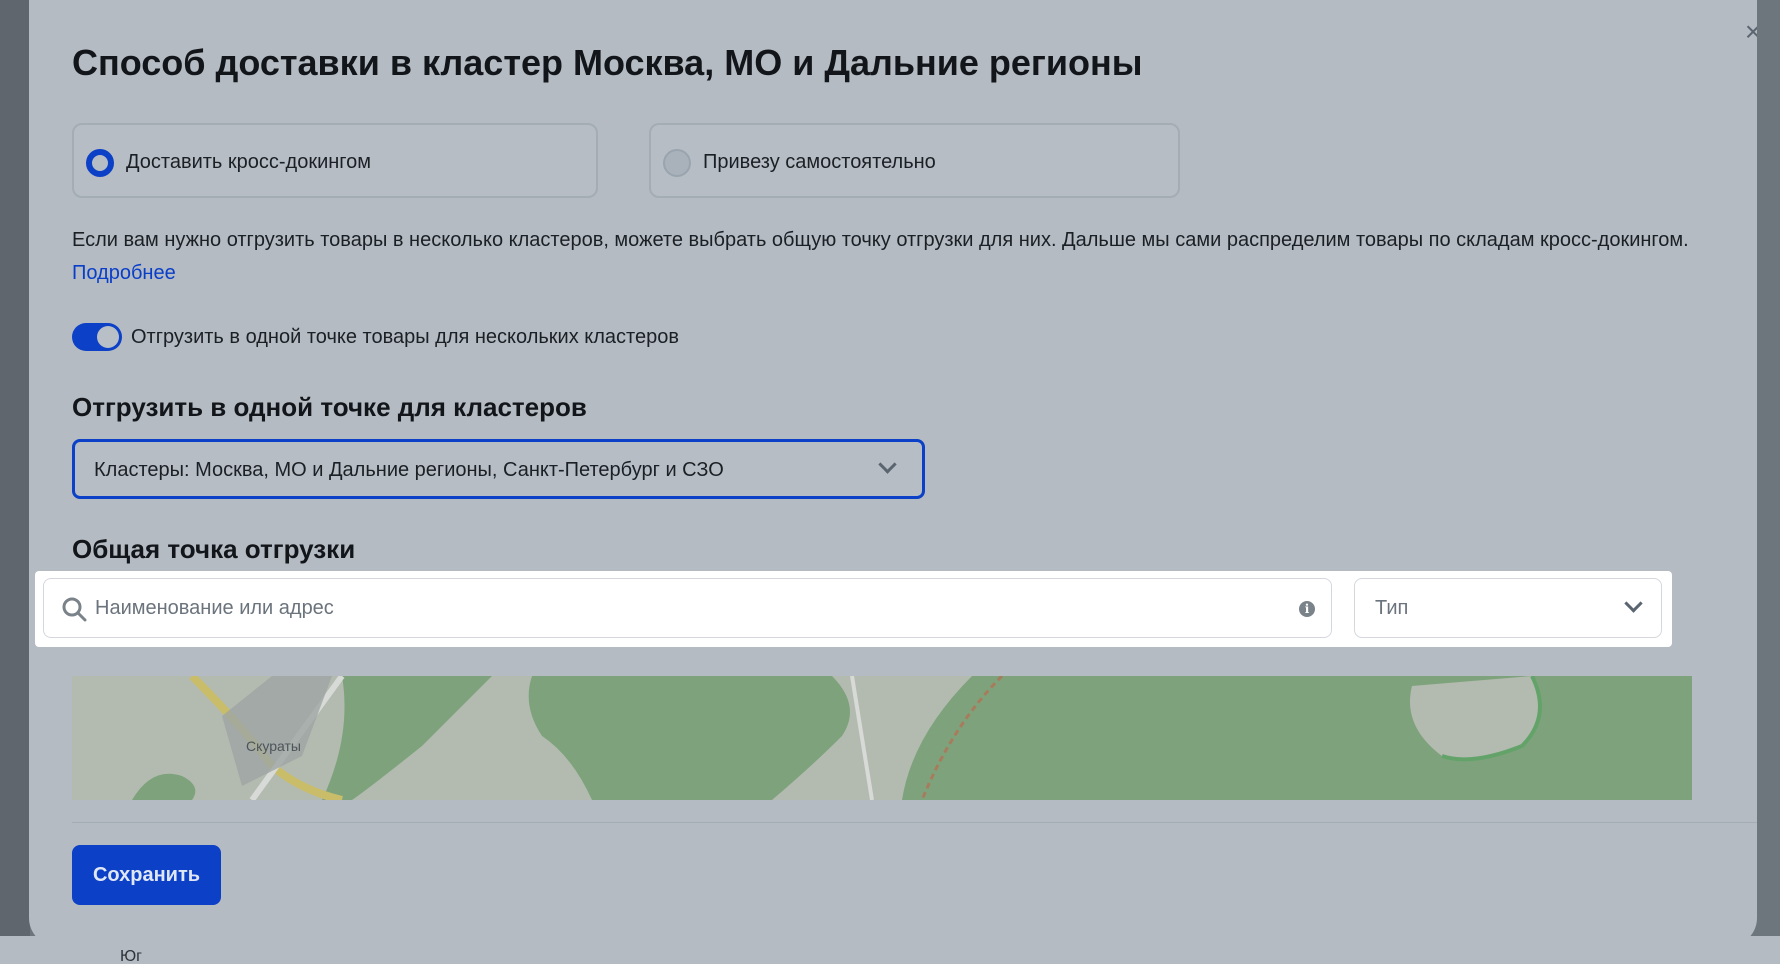  What do you see at coordinates (273, 746) in the screenshot?
I see `map-place-label: Скураты` at bounding box center [273, 746].